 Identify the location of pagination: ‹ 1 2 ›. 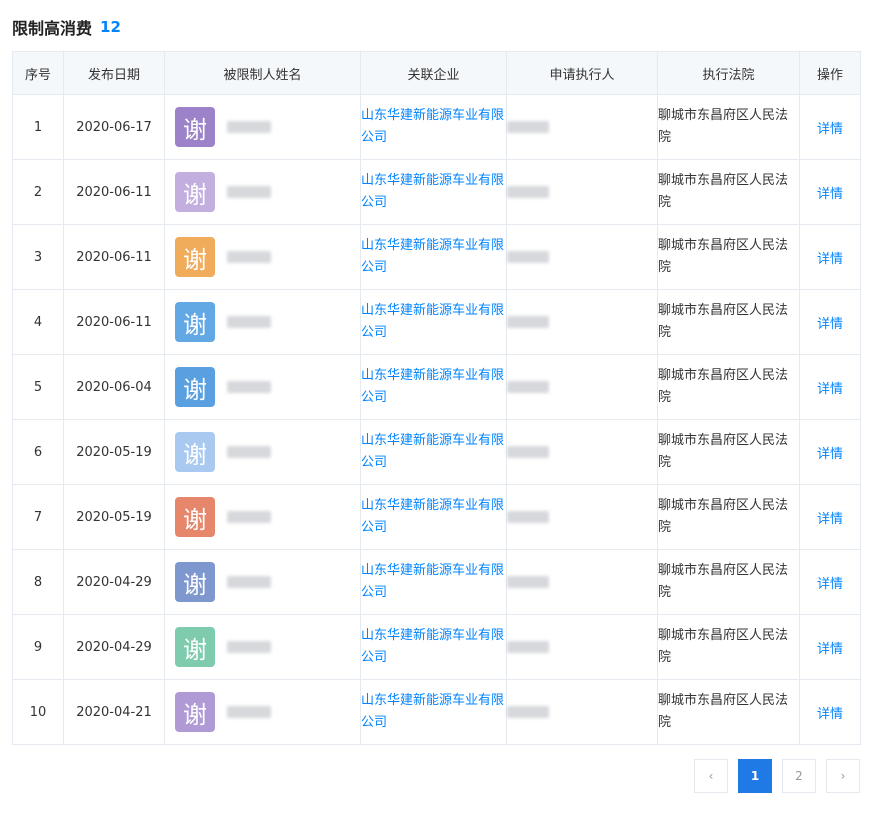
(777, 776).